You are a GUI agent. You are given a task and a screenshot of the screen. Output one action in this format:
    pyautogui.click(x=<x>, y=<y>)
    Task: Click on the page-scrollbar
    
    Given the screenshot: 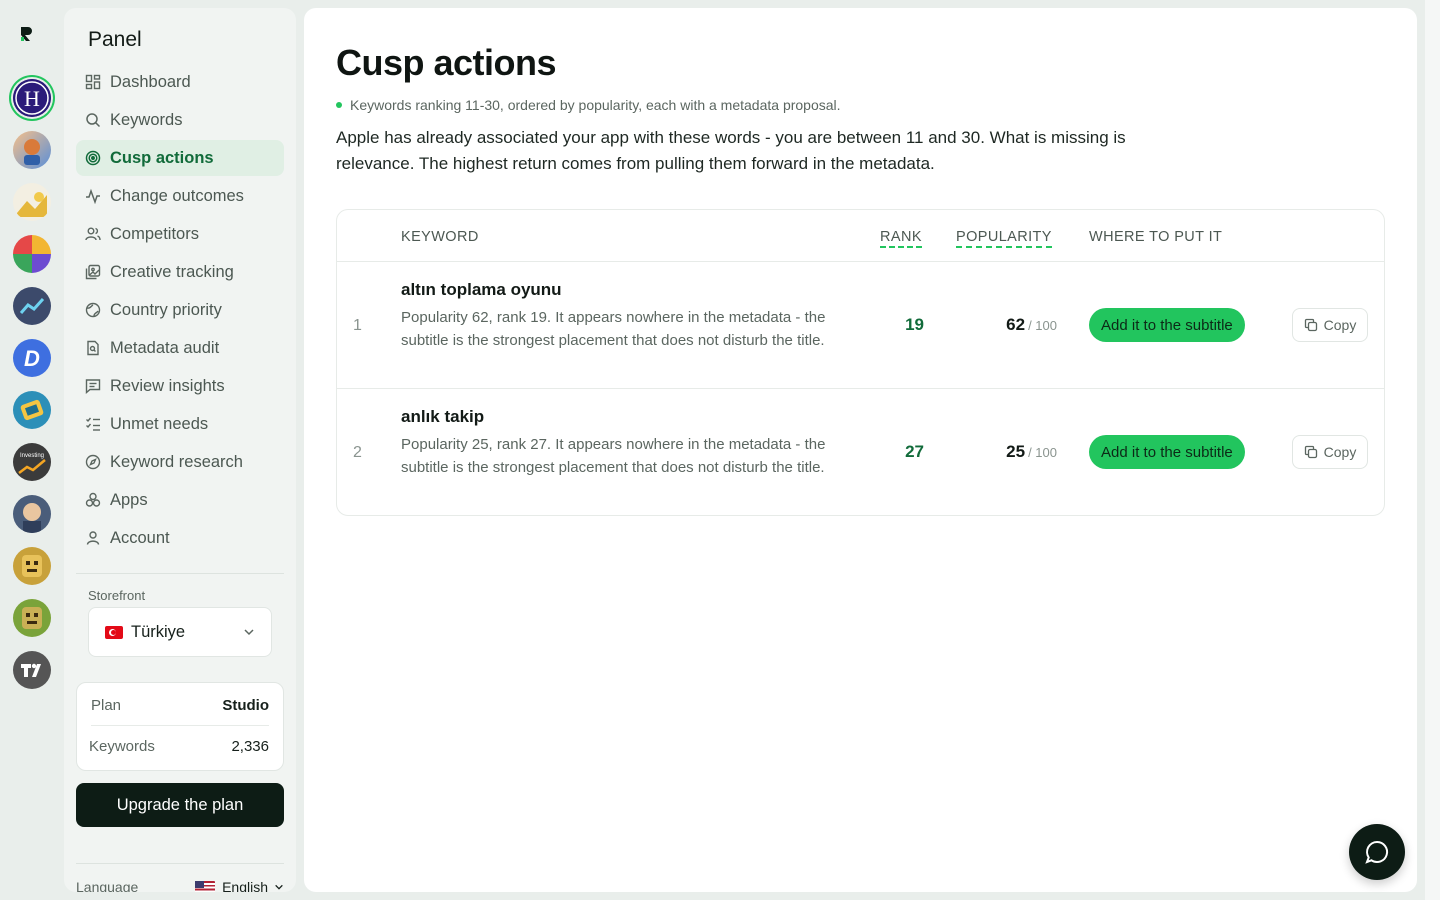 What is the action you would take?
    pyautogui.click(x=1432, y=450)
    